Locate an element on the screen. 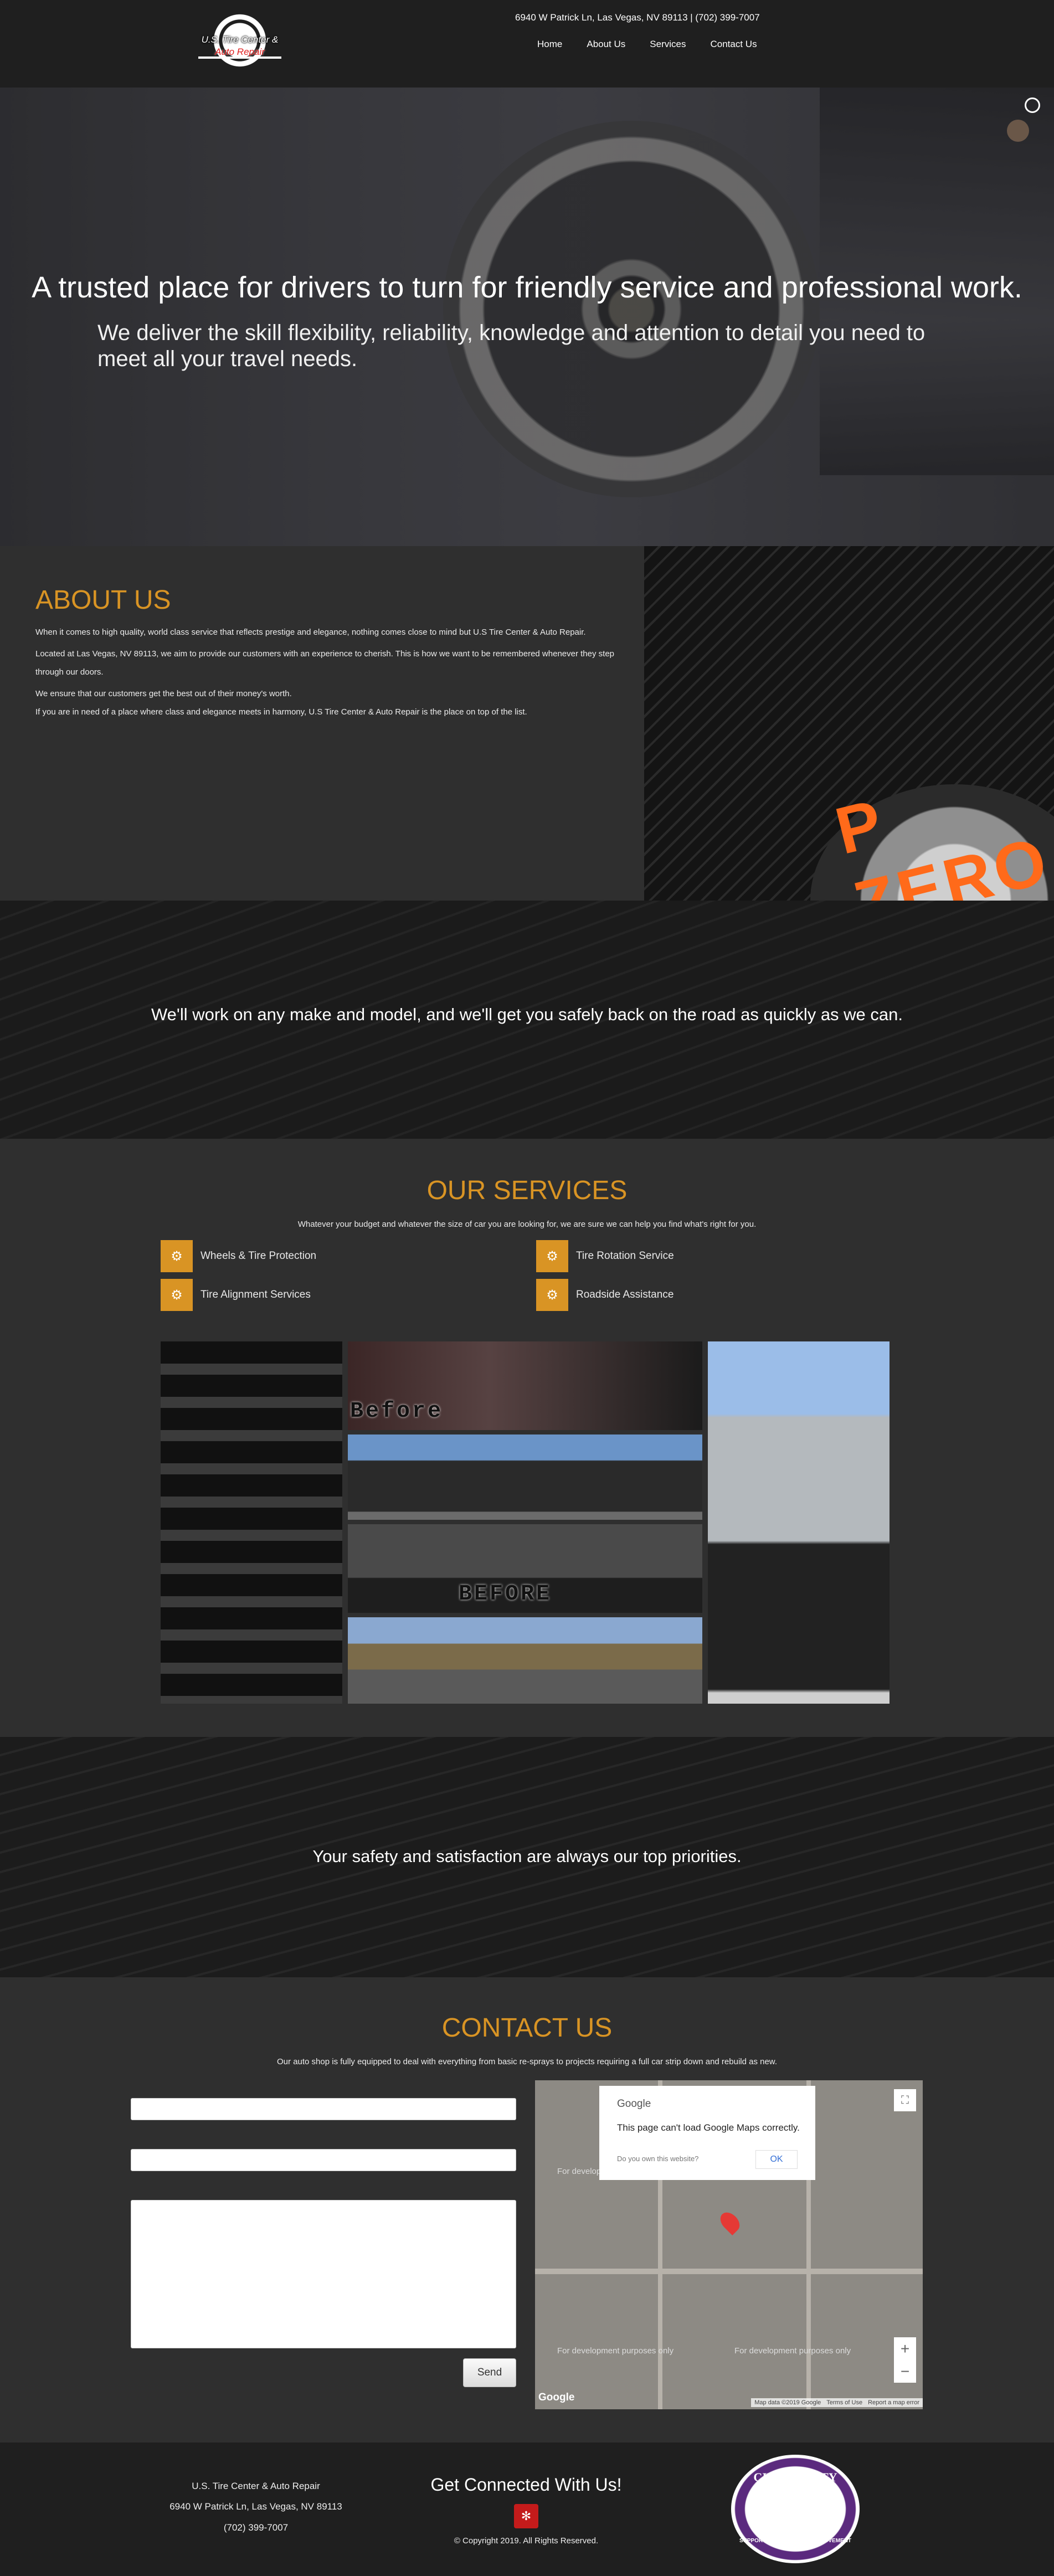 The height and width of the screenshot is (2576, 1054). gallery-suv-image is located at coordinates (799, 1522).